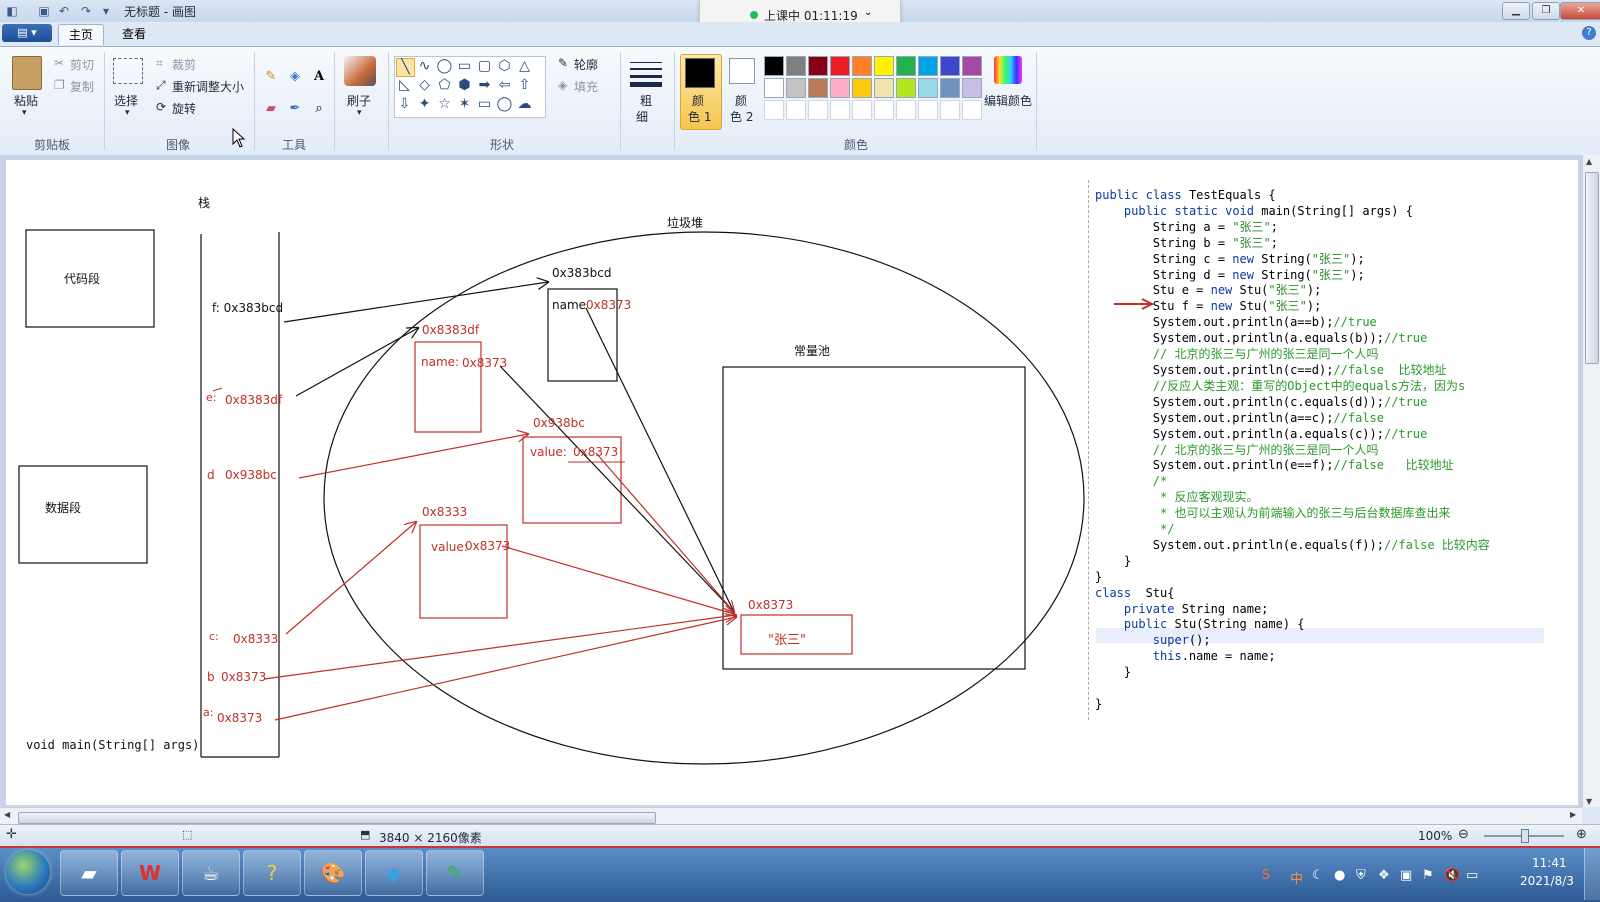  What do you see at coordinates (444, 85) in the screenshot?
I see `shape-pentagon-icon: ⬠` at bounding box center [444, 85].